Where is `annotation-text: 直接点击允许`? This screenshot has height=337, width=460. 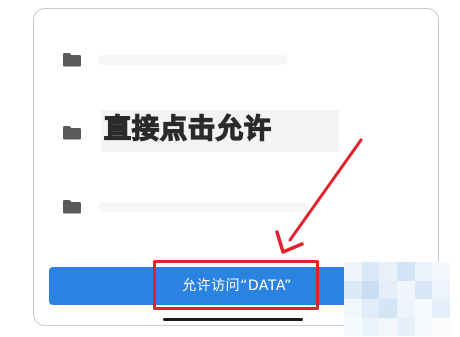 annotation-text: 直接点击允许 is located at coordinates (187, 129).